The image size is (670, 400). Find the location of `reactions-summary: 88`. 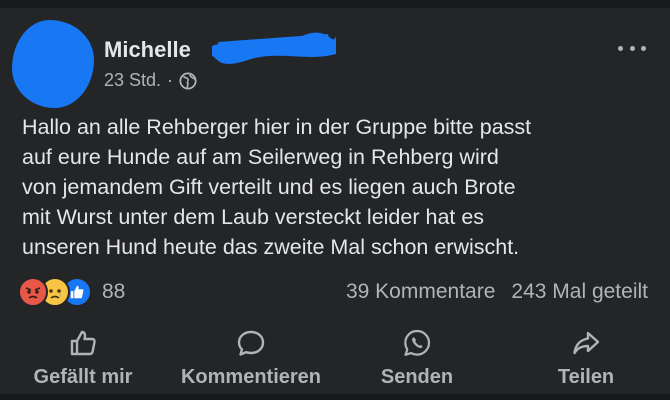

reactions-summary: 88 is located at coordinates (71, 292).